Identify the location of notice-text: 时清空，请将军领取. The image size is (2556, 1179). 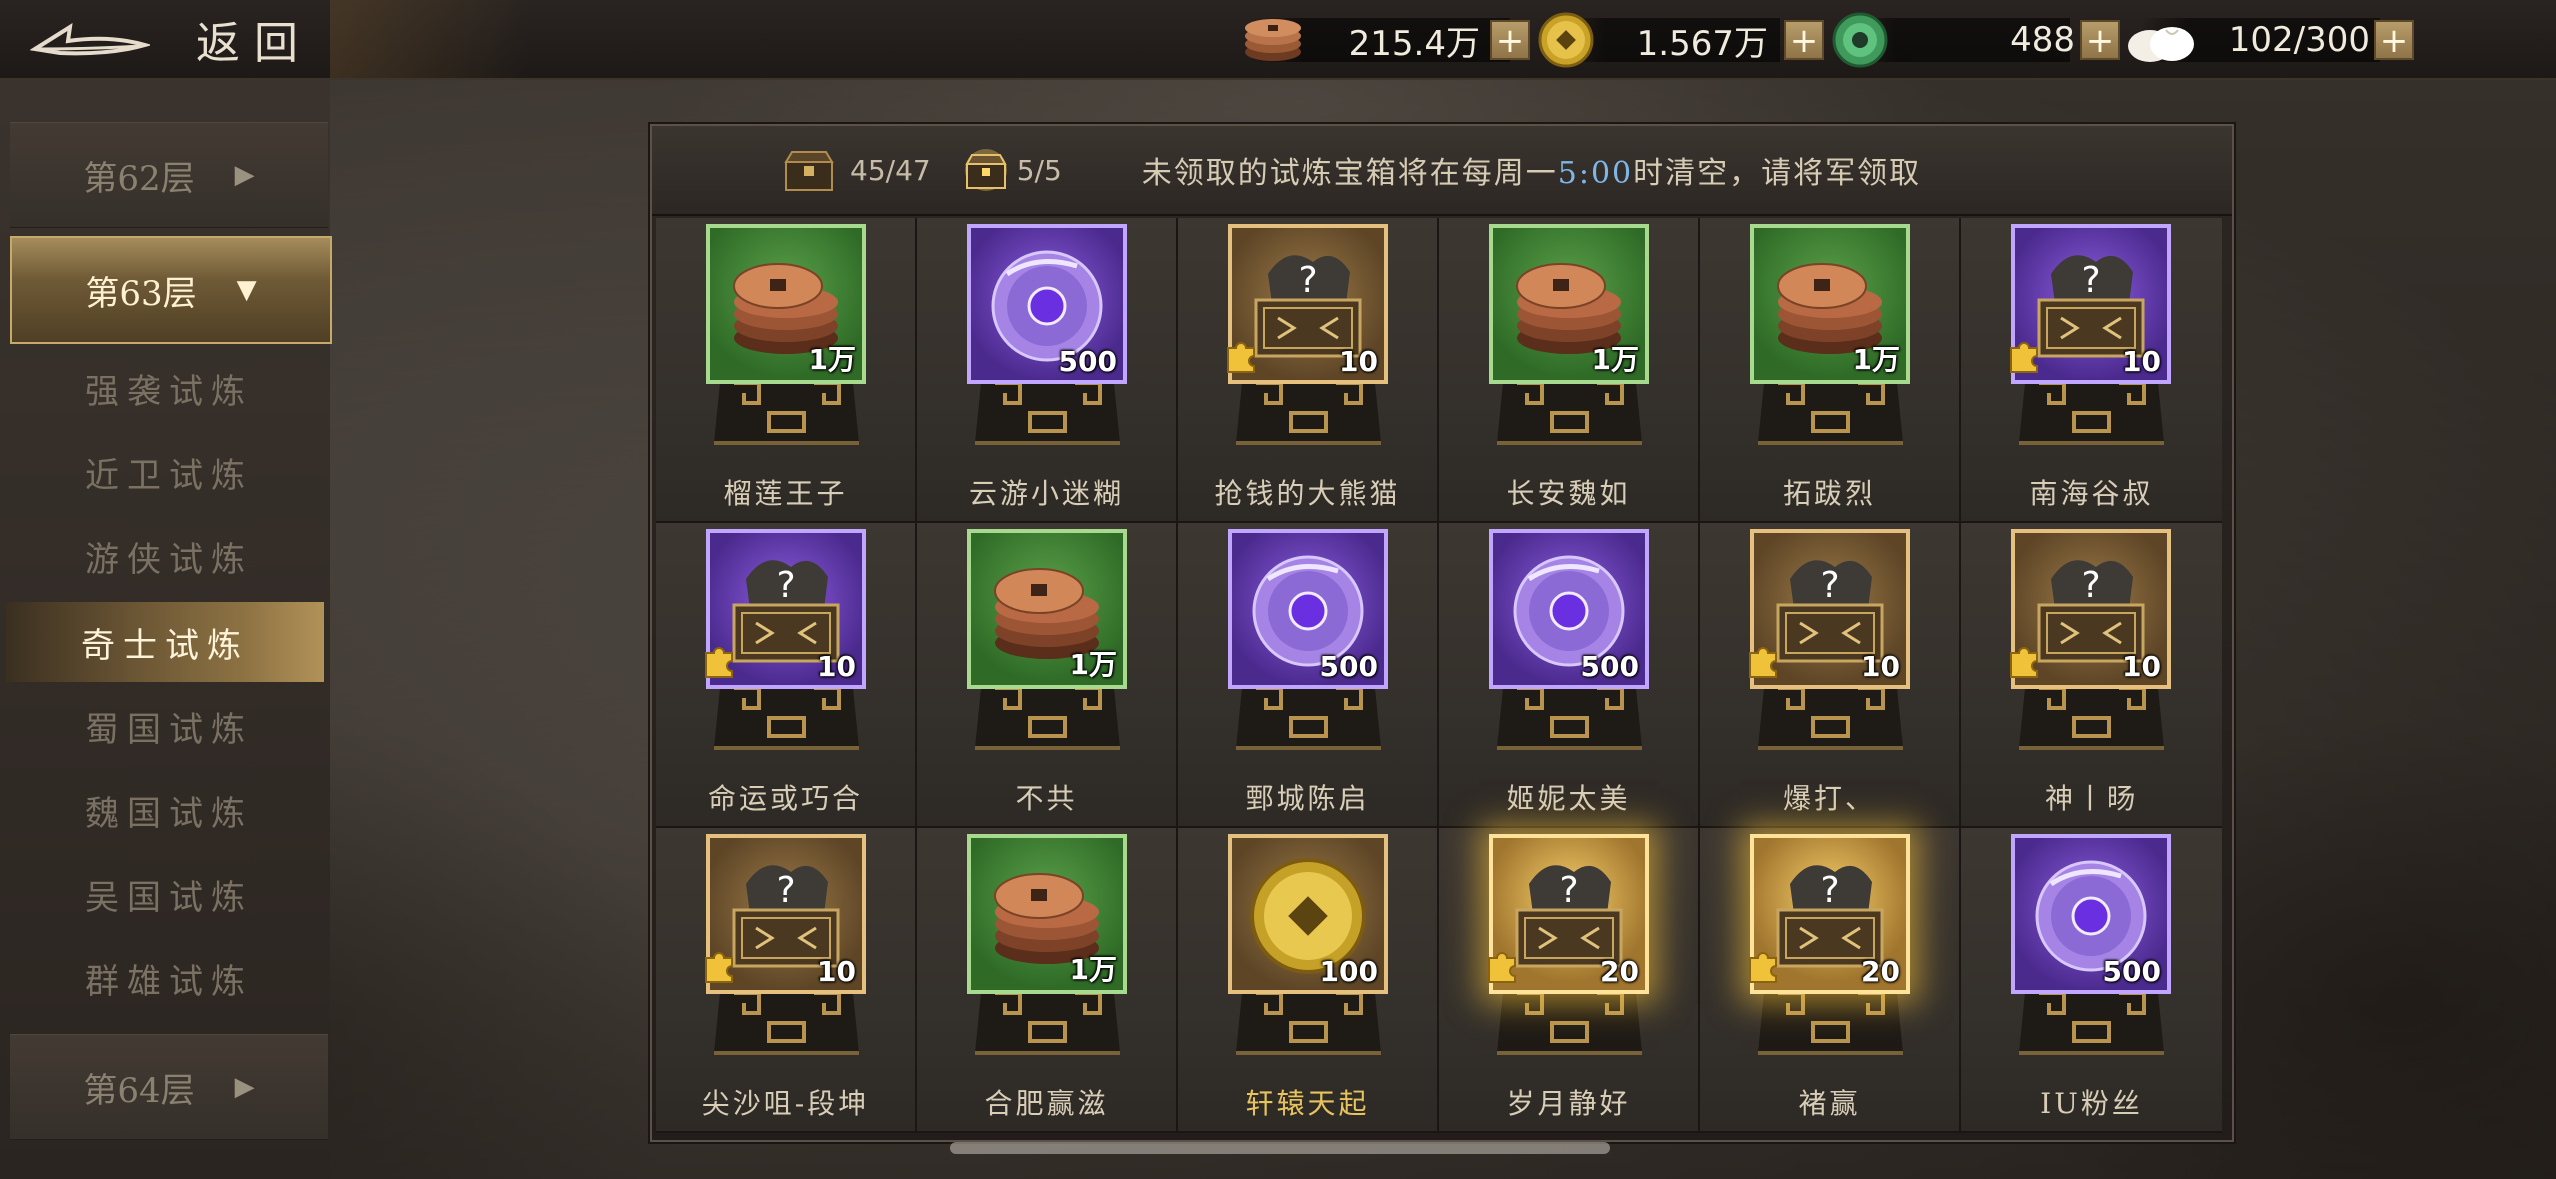
(1777, 173).